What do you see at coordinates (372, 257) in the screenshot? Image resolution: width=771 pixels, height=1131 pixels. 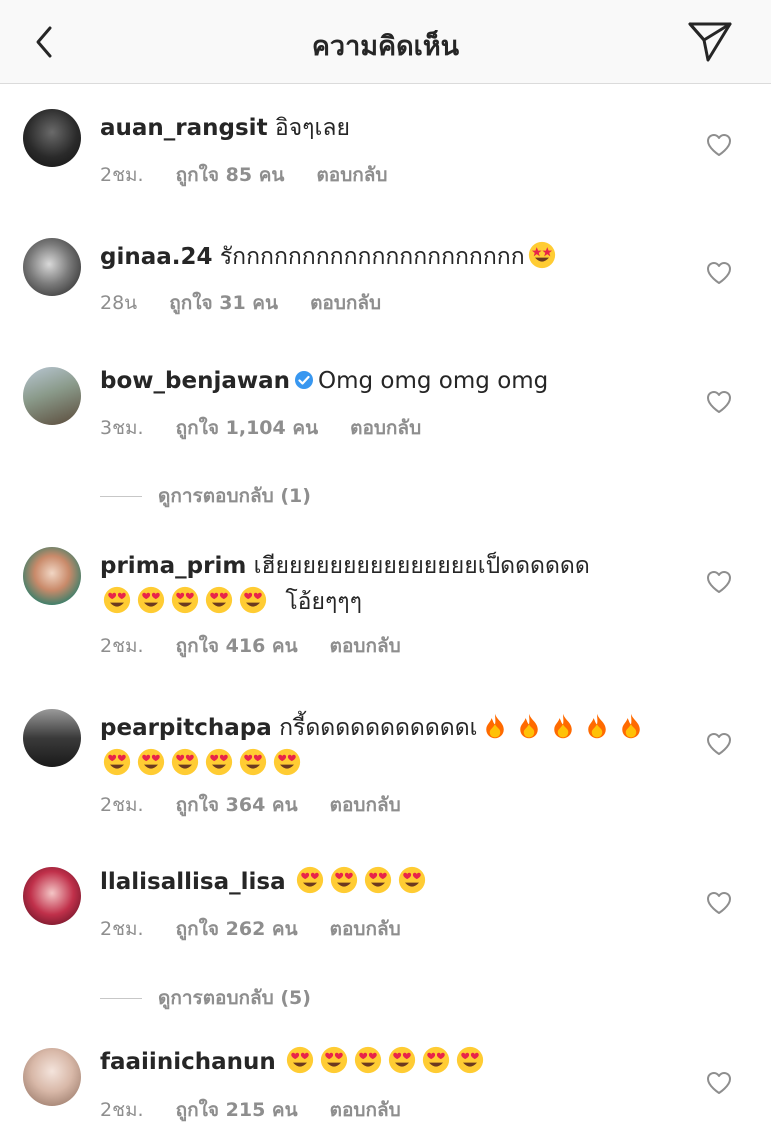 I see `comment-text: รักกกกกกกกกกกกกกกกกกกกก` at bounding box center [372, 257].